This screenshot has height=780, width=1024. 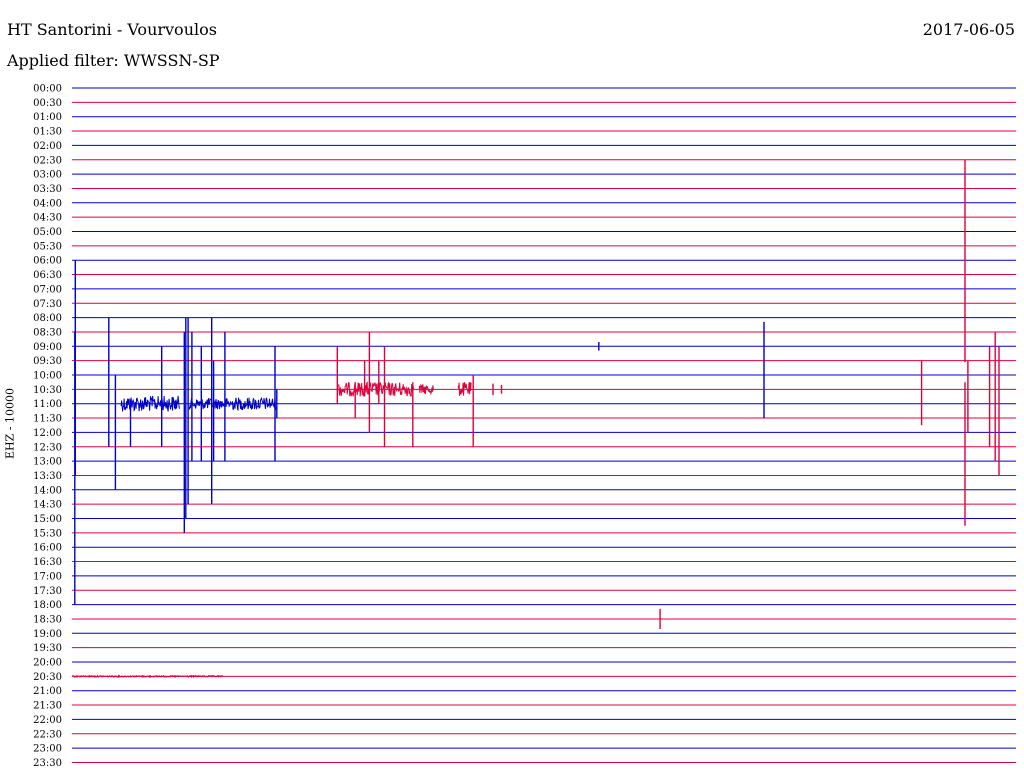 I want to click on tick-label: 16:00, so click(x=47, y=548).